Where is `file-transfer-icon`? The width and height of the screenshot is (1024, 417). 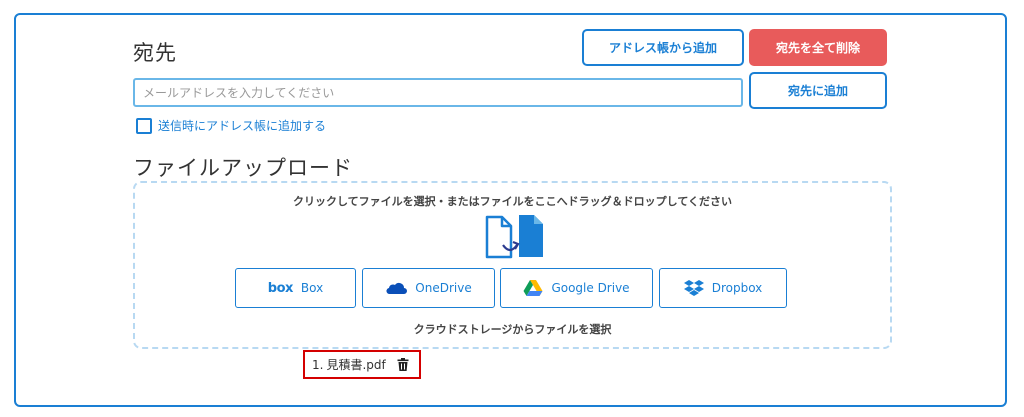
file-transfer-icon is located at coordinates (514, 237).